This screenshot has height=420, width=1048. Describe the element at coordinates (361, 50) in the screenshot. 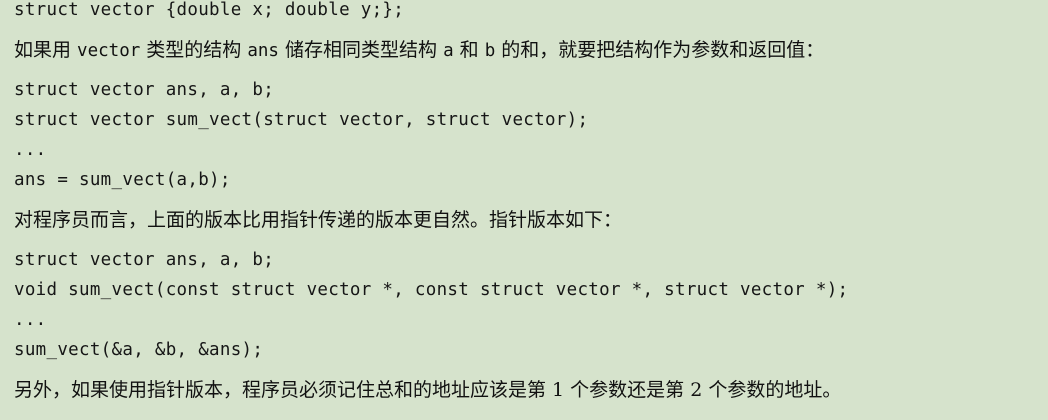

I see `para-text: 储存相同类型结构` at that location.